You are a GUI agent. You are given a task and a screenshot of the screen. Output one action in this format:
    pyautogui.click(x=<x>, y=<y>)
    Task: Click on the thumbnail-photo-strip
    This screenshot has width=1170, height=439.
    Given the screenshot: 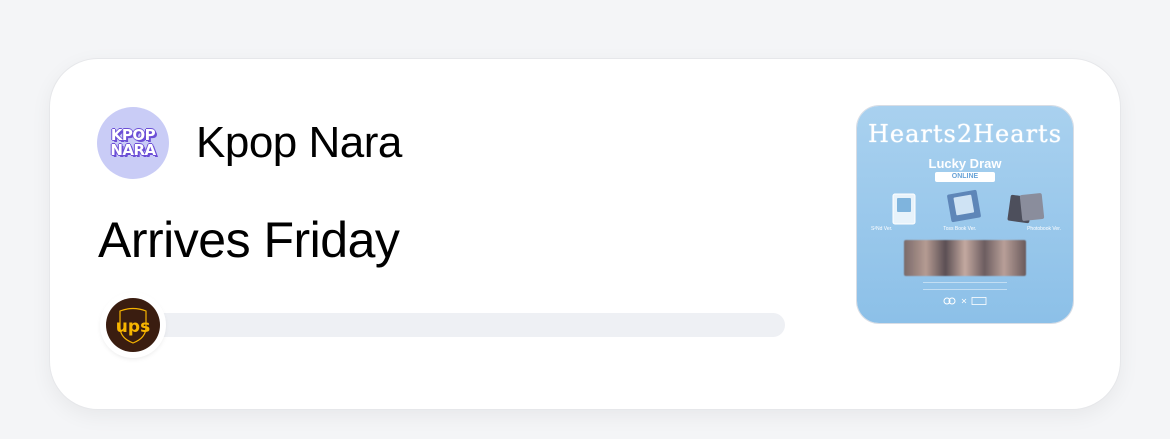 What is the action you would take?
    pyautogui.click(x=965, y=258)
    